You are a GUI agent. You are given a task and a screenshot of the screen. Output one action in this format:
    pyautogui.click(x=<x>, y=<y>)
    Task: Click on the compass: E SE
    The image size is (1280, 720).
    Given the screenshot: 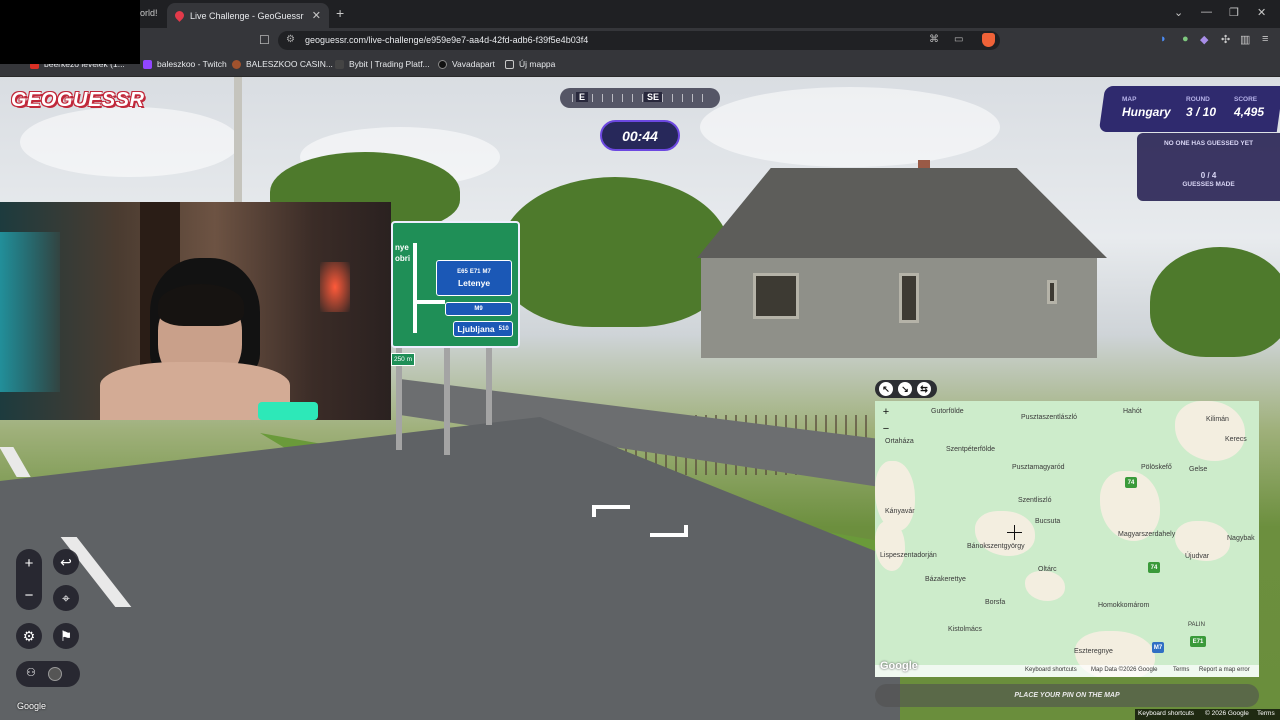 What is the action you would take?
    pyautogui.click(x=640, y=98)
    